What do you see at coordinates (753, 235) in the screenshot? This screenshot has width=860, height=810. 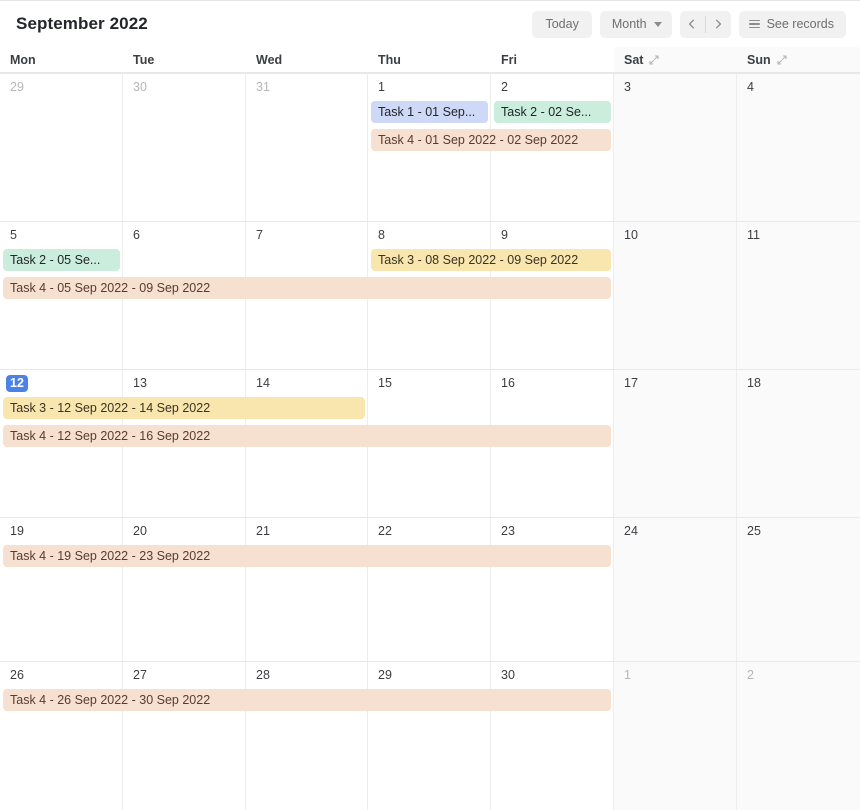 I see `day-number: 11` at bounding box center [753, 235].